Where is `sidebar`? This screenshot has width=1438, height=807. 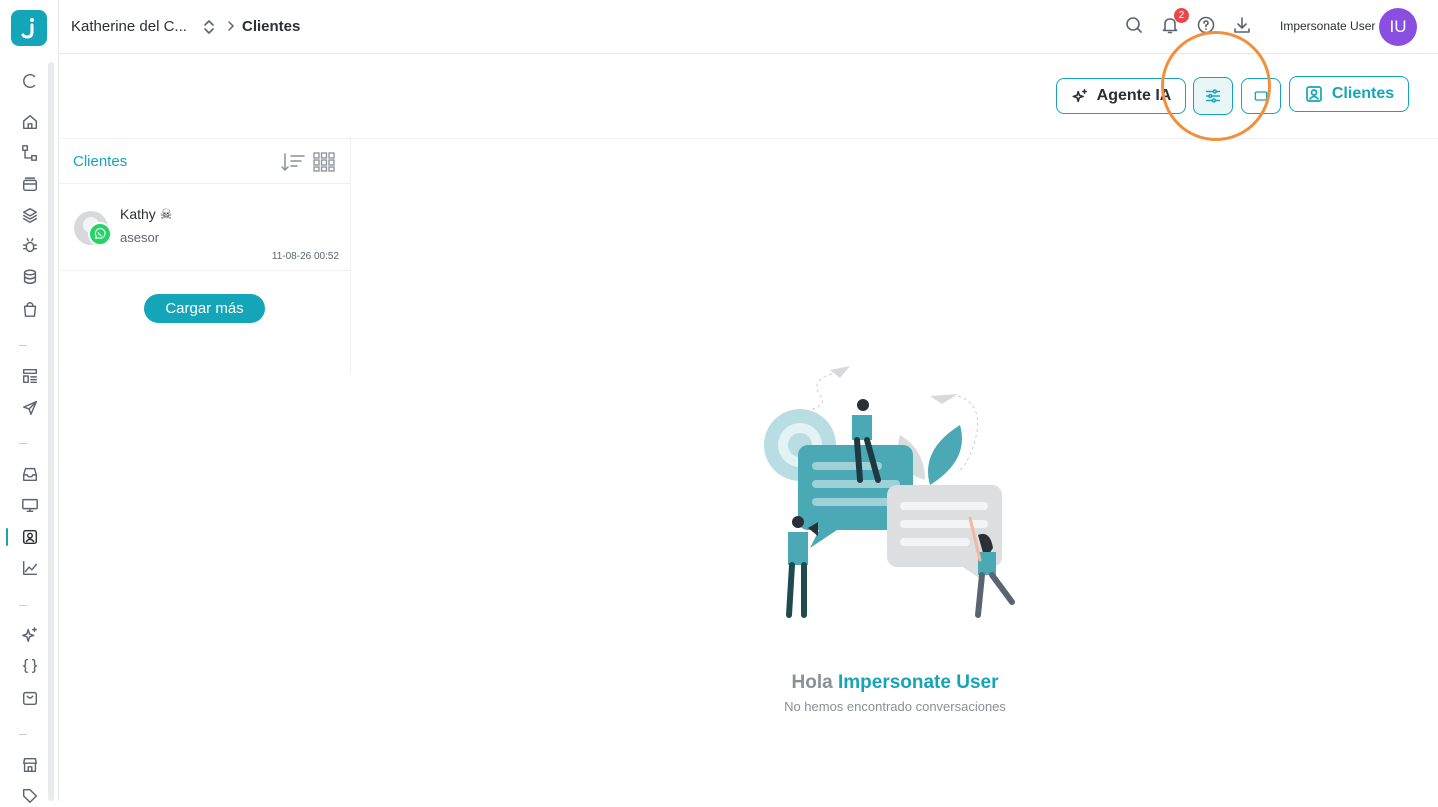 sidebar is located at coordinates (29, 402).